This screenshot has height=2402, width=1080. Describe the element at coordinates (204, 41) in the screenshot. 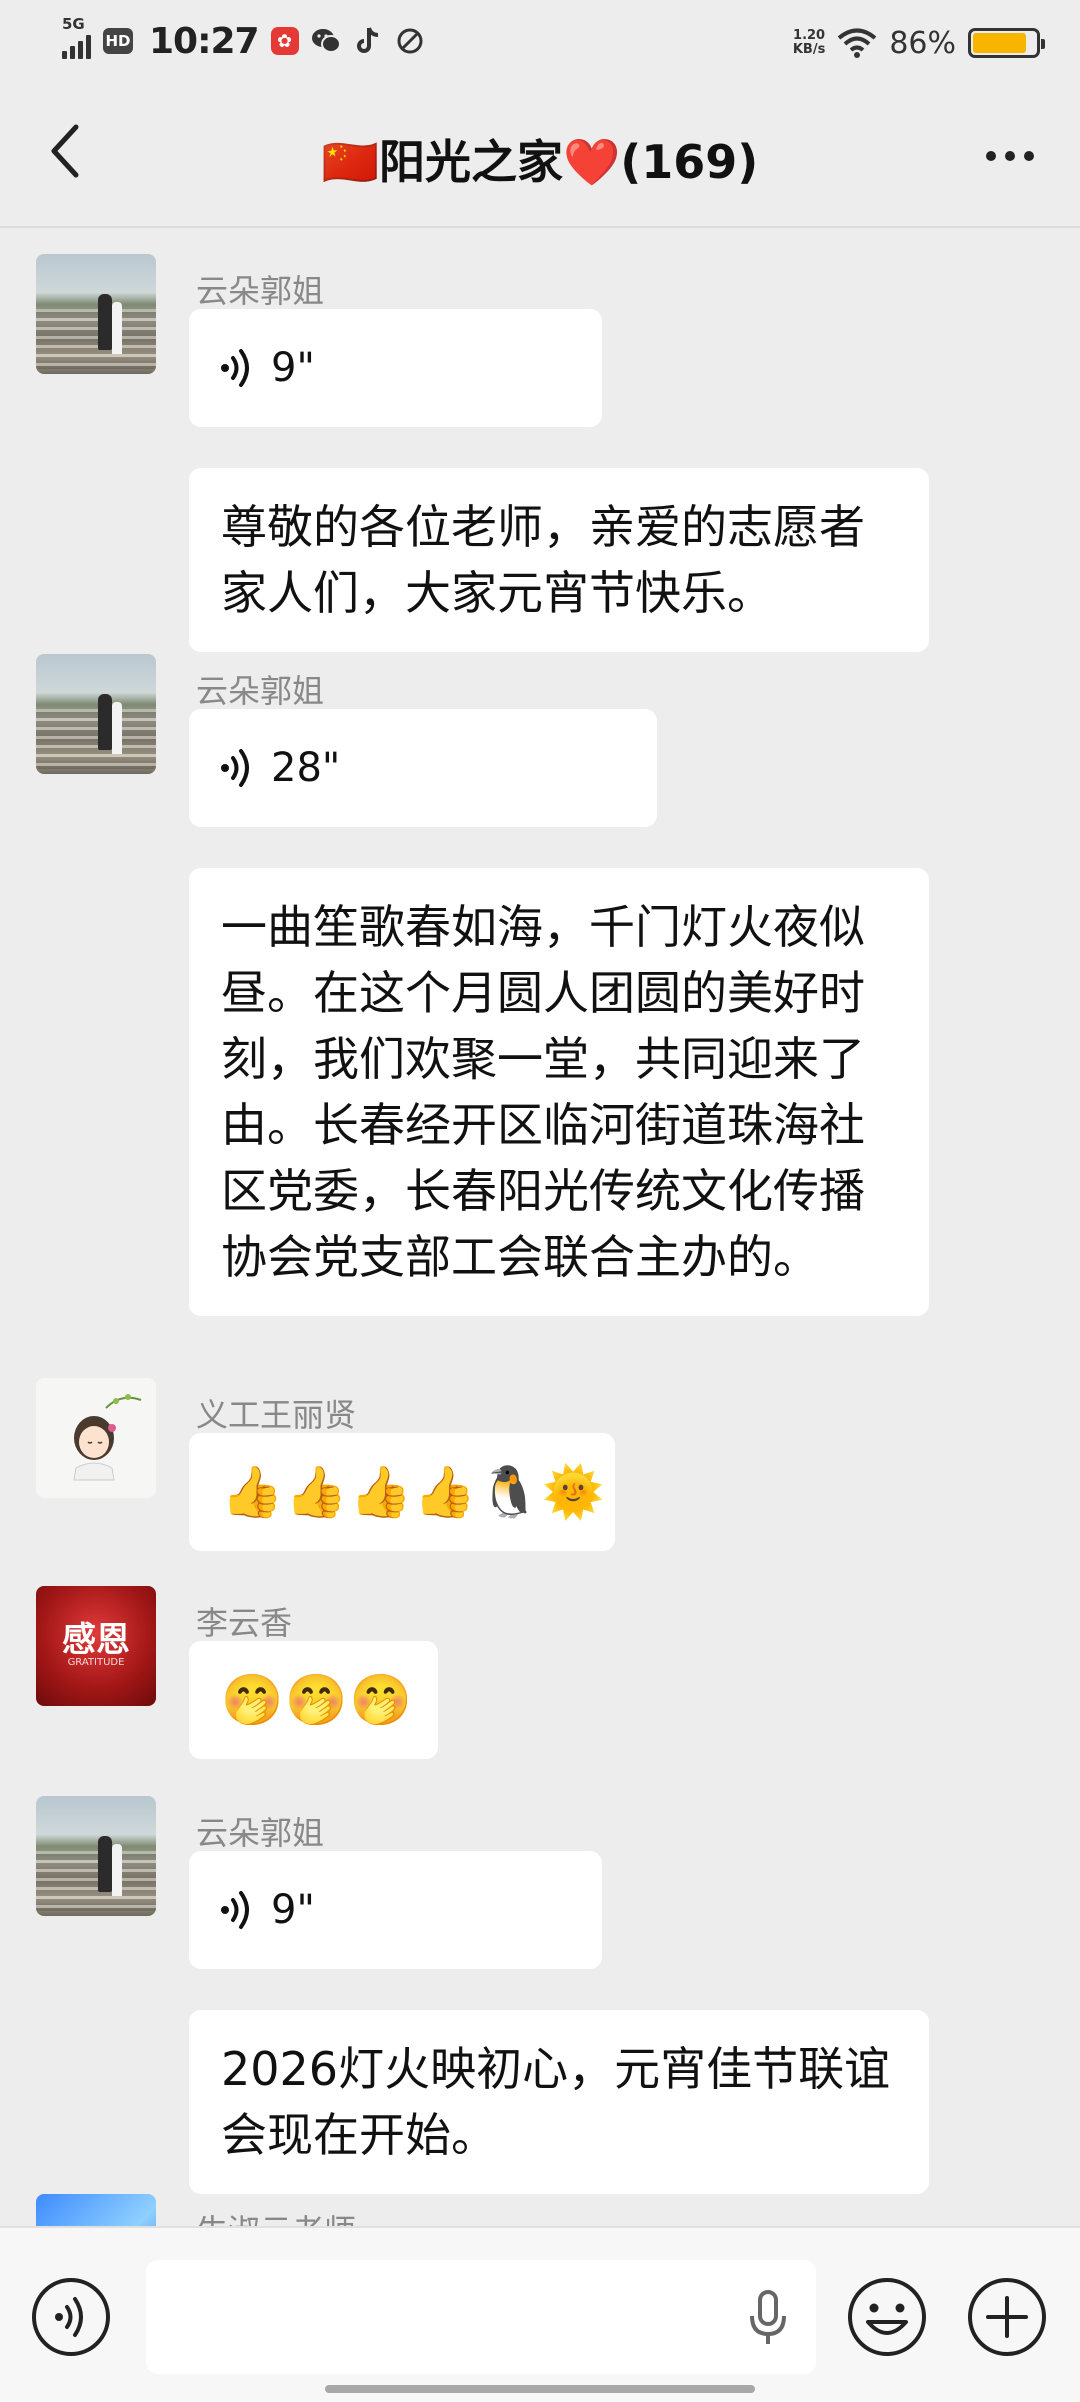

I see `clock: 10:27` at that location.